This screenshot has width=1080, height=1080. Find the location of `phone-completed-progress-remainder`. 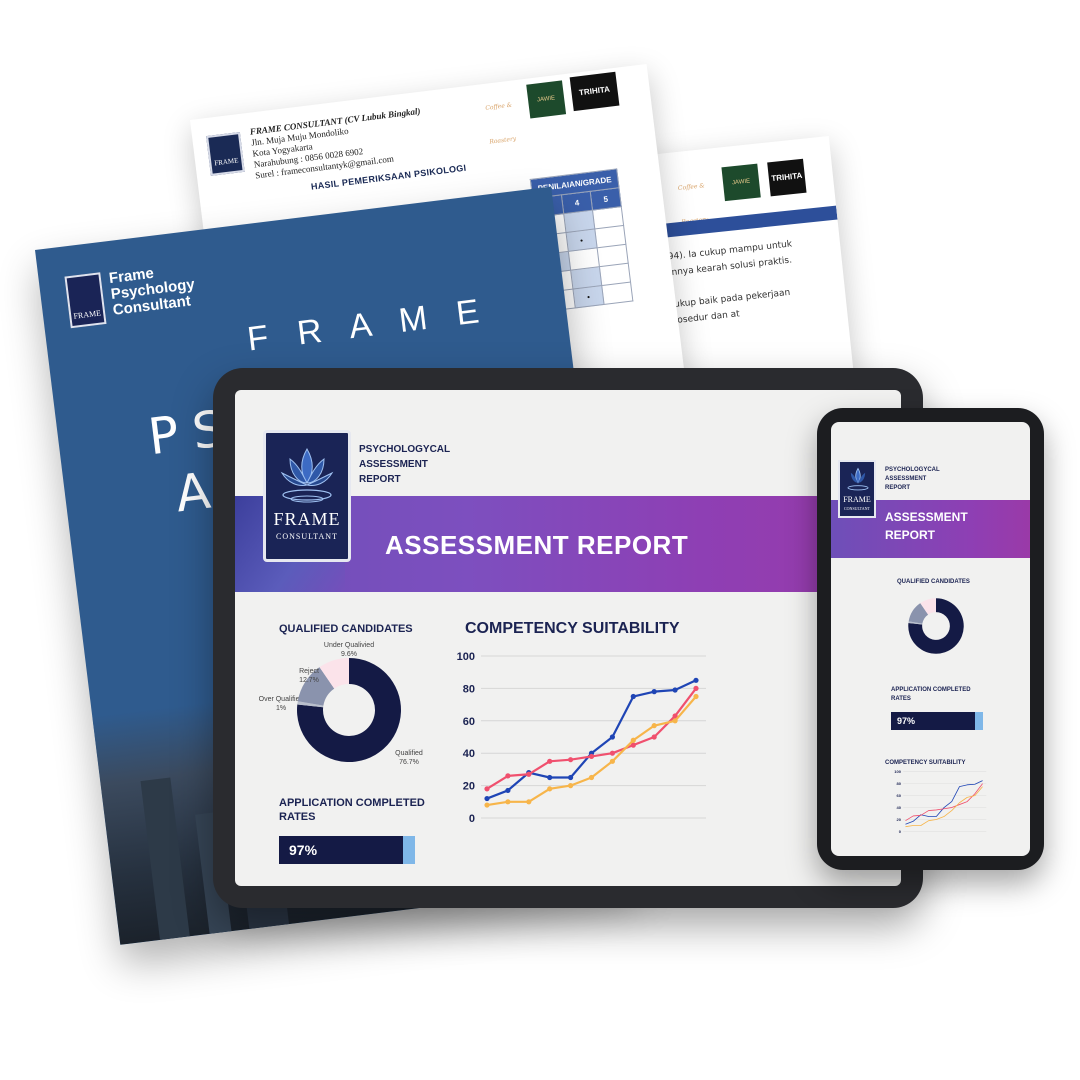

phone-completed-progress-remainder is located at coordinates (979, 721).